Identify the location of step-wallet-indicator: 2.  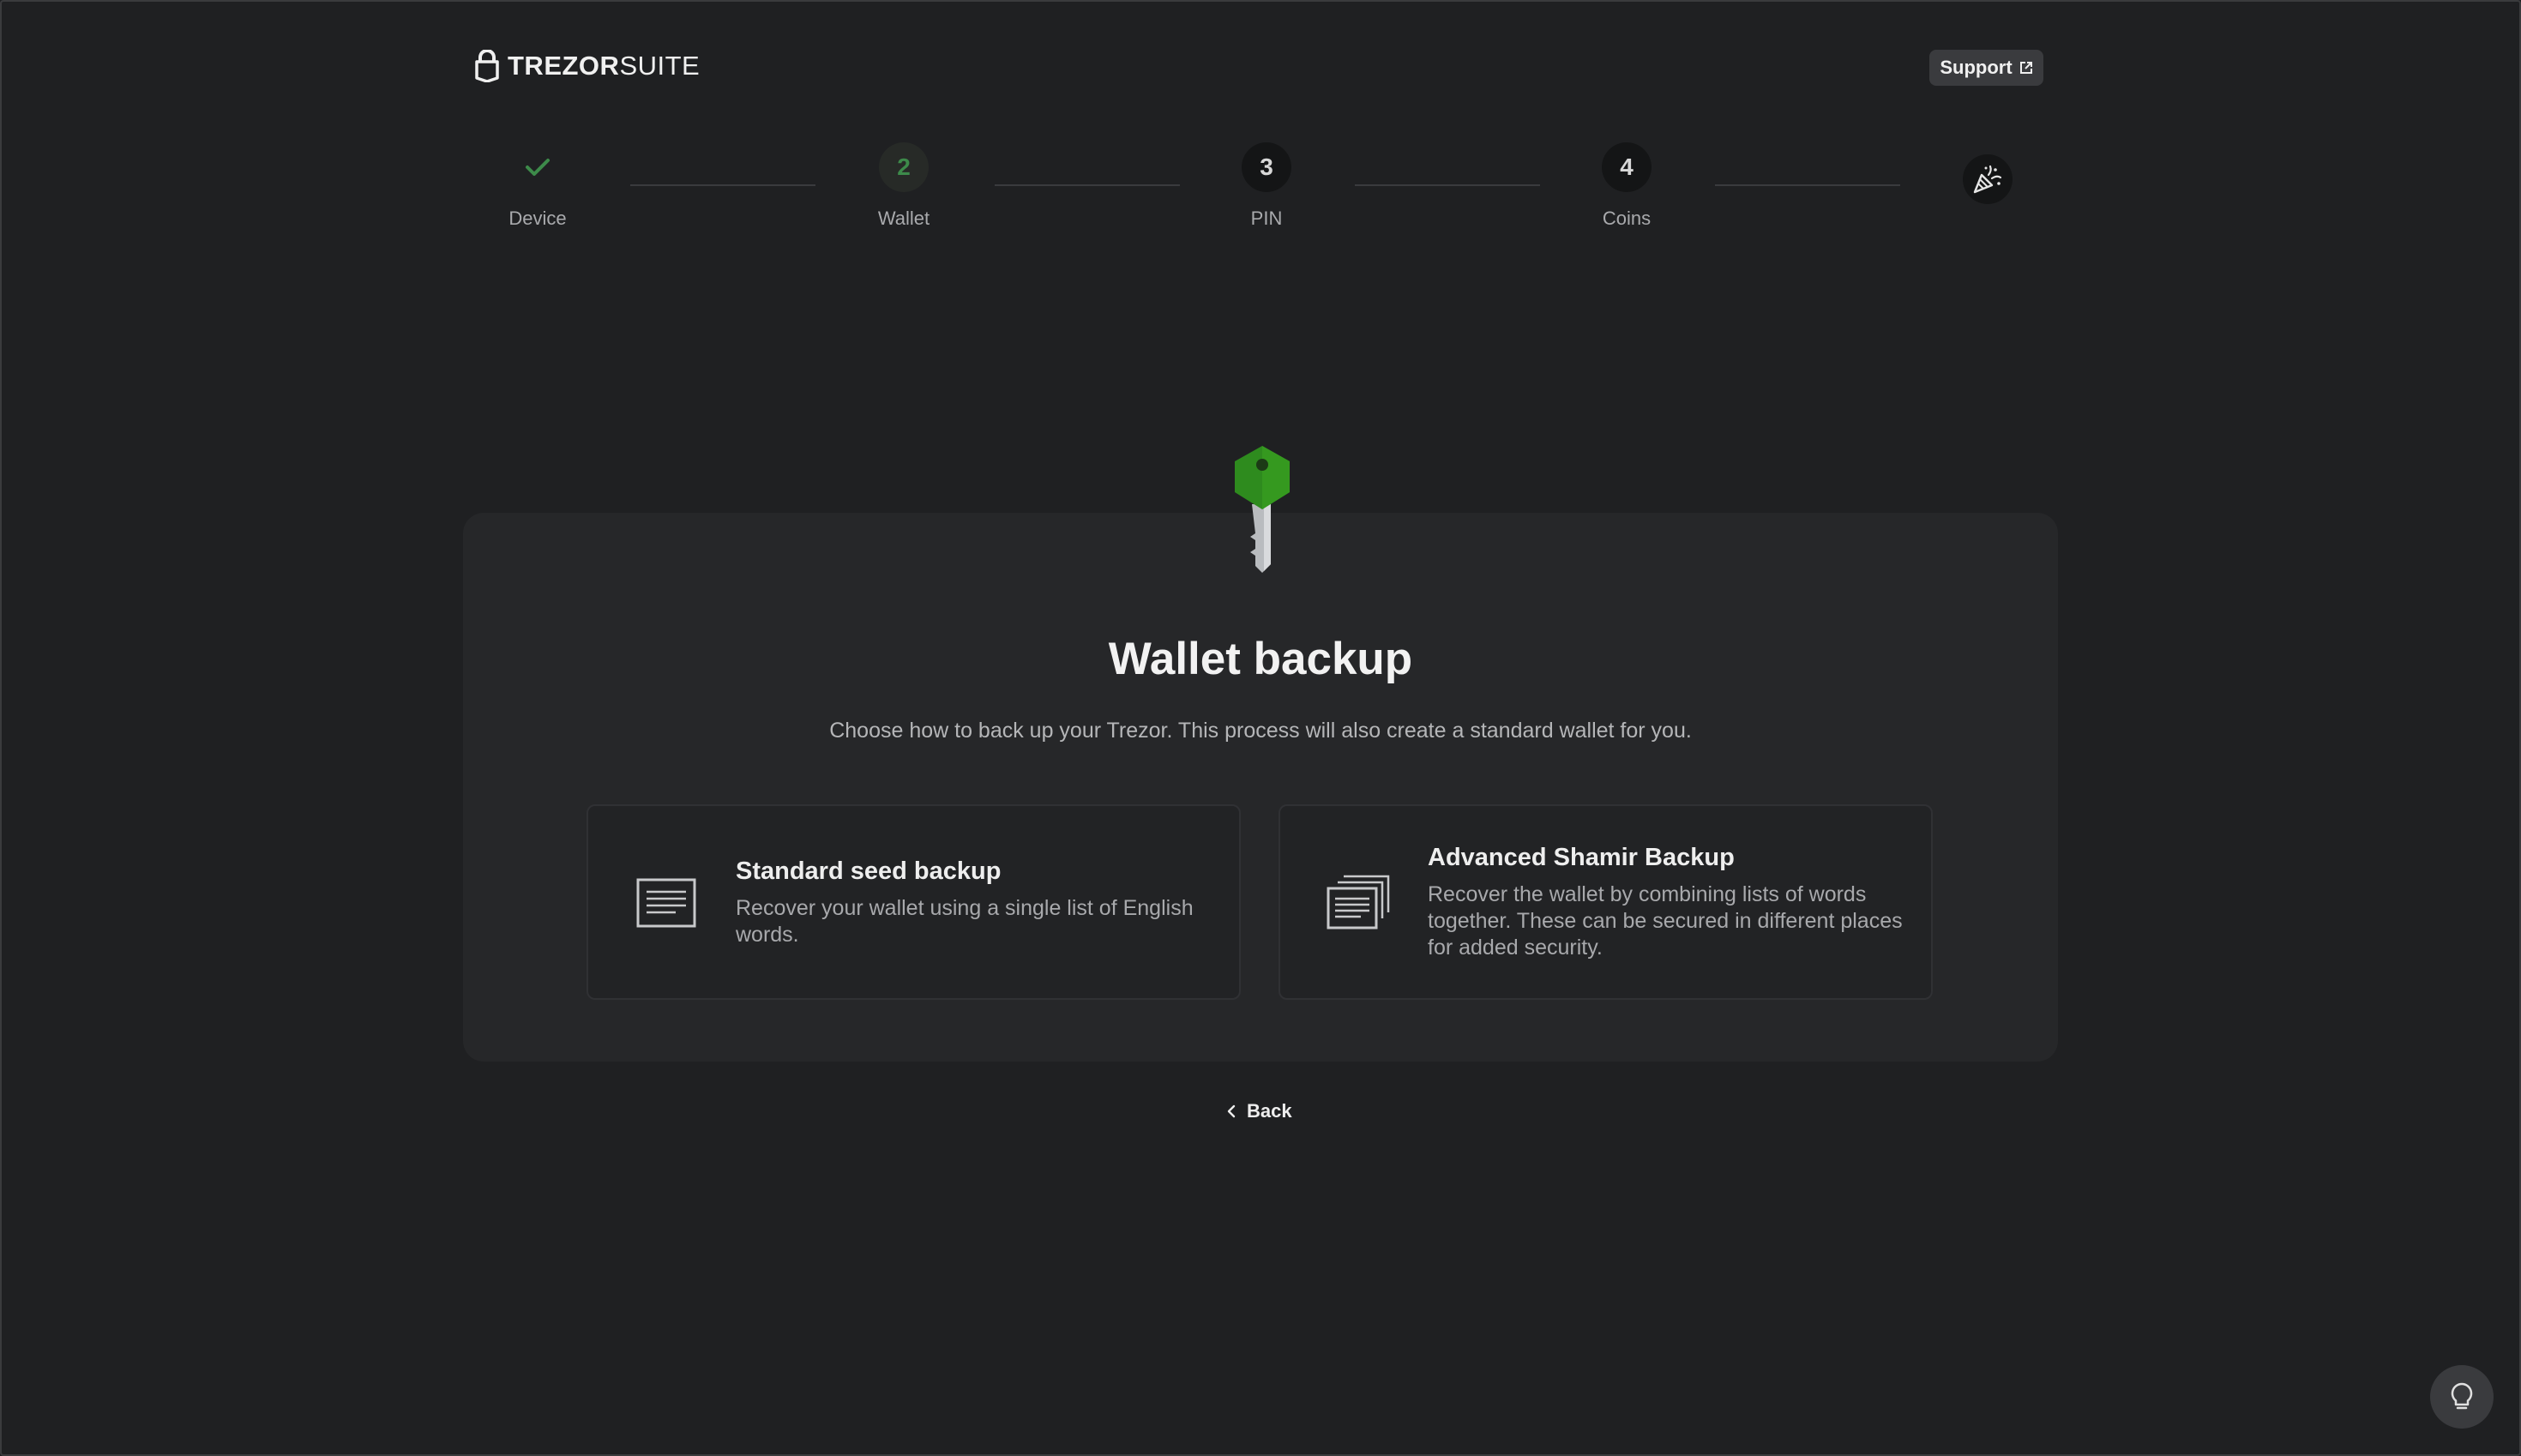
(904, 167).